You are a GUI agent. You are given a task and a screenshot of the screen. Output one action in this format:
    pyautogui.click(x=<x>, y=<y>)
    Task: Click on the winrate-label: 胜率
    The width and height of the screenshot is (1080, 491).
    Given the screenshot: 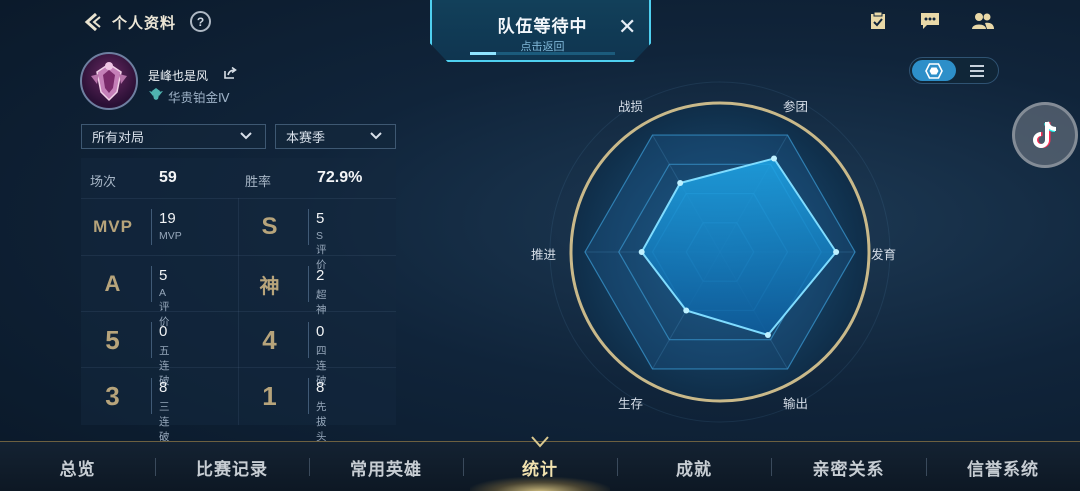 What is the action you would take?
    pyautogui.click(x=258, y=181)
    